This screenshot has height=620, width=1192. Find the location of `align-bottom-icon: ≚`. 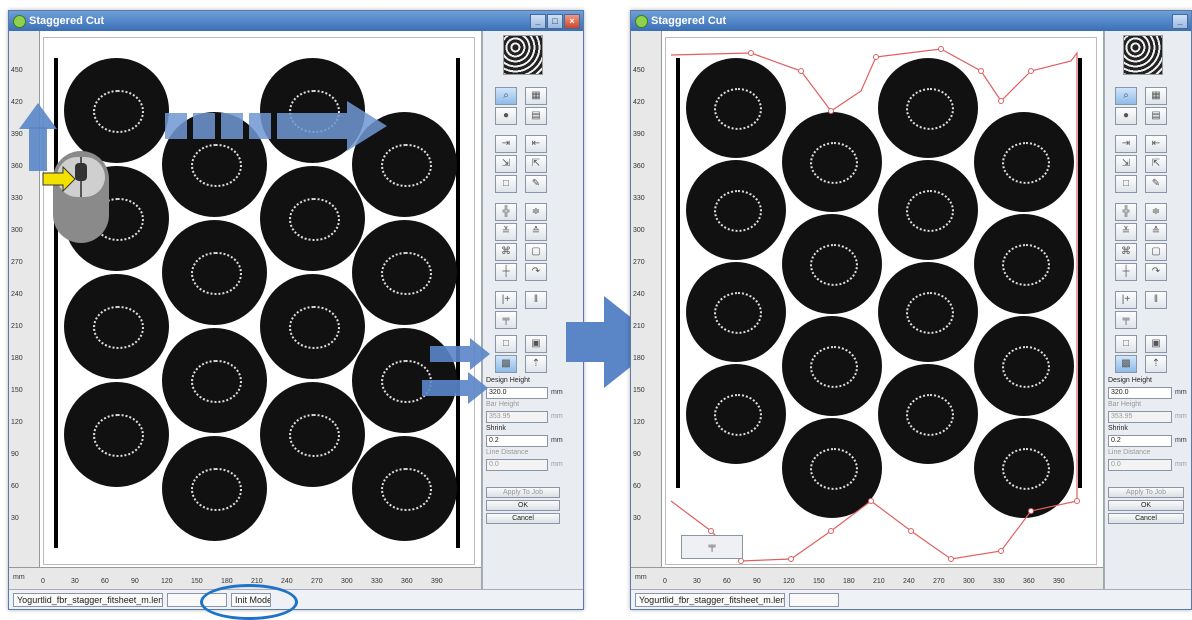

align-bottom-icon: ≚ is located at coordinates (506, 232).